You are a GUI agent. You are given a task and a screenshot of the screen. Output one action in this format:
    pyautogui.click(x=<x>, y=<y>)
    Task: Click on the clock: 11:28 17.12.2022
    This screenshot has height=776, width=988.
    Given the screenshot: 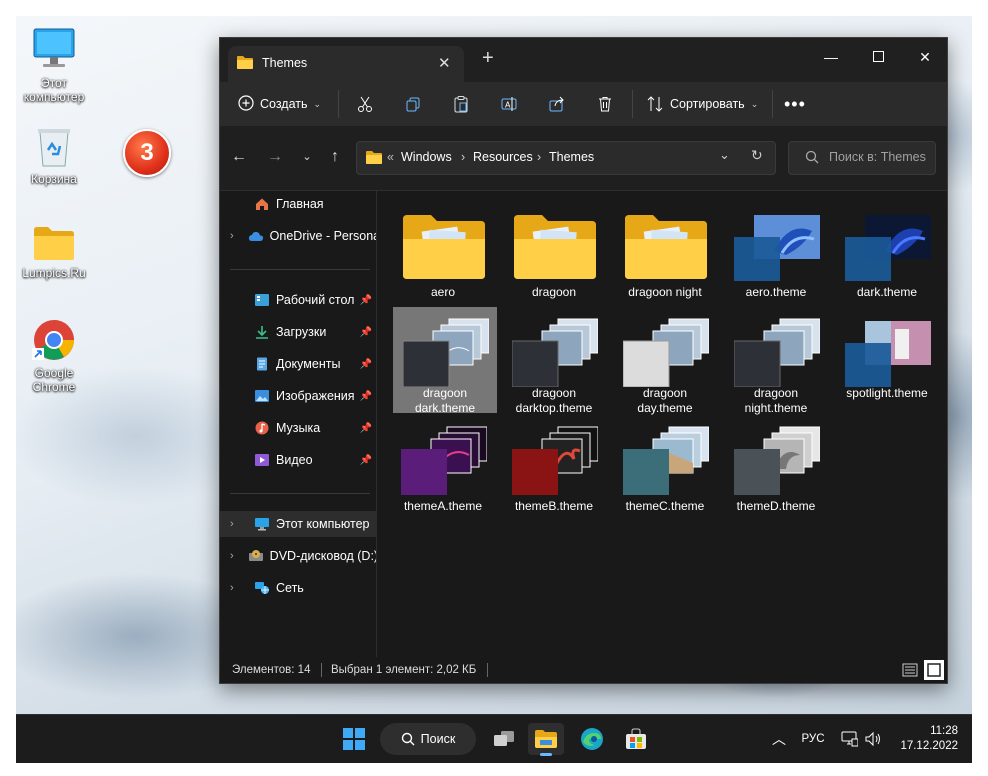 What is the action you would take?
    pyautogui.click(x=925, y=739)
    